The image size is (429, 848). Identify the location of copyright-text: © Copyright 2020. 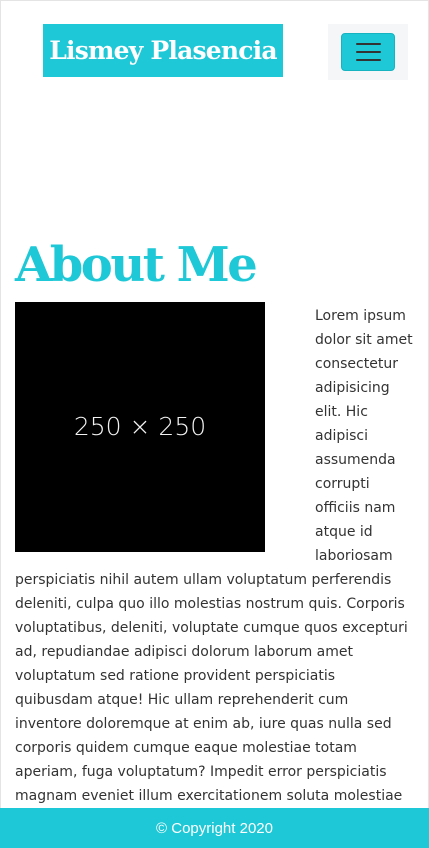
(214, 828).